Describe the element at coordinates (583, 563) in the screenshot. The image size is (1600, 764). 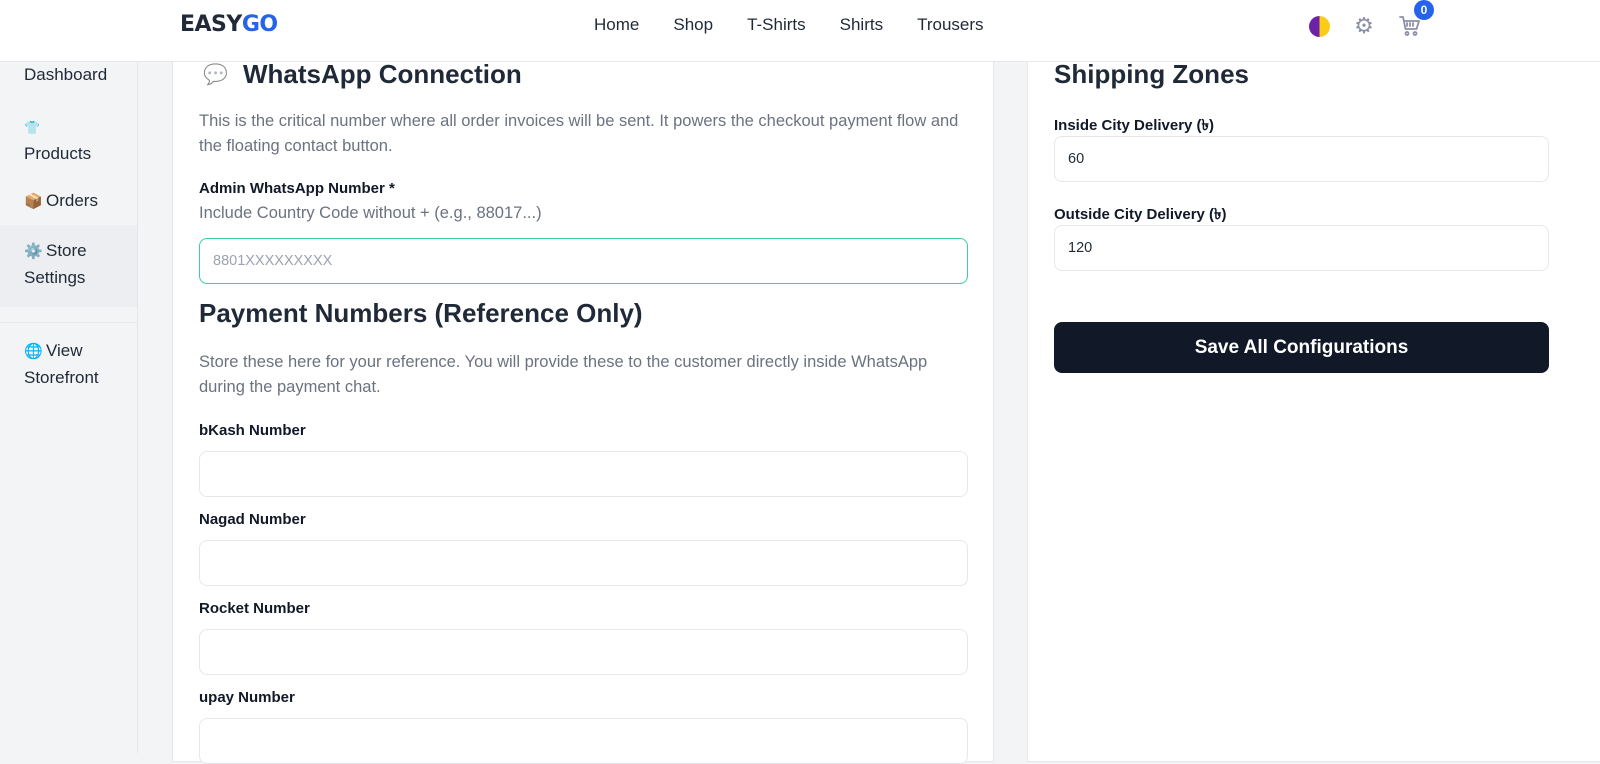
I see `nagad-number-input` at that location.